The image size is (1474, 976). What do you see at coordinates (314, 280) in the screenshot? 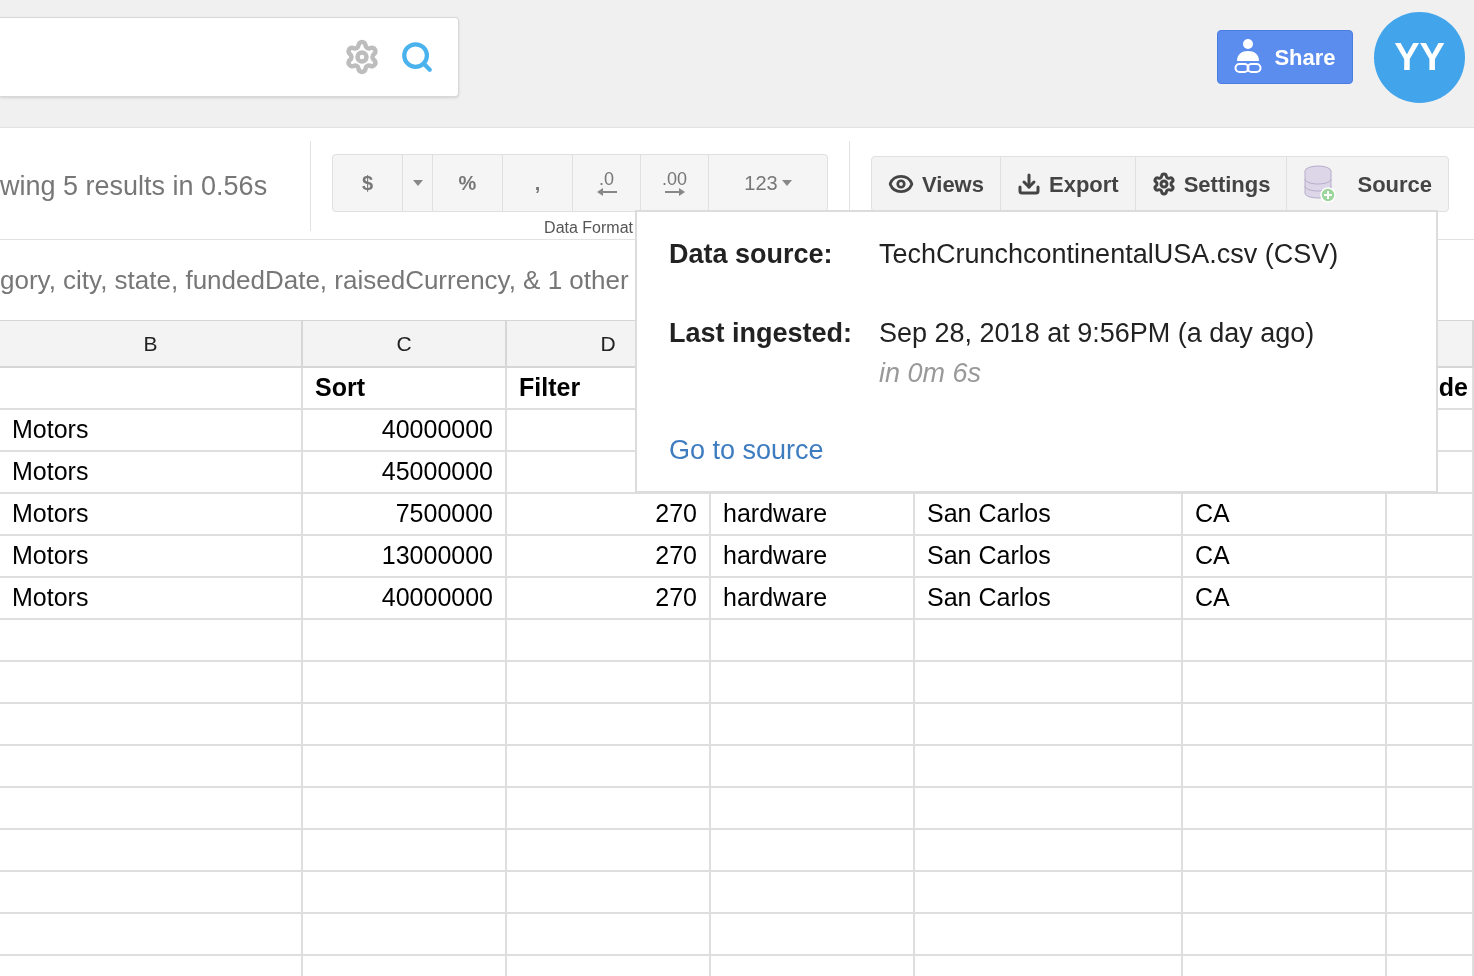
I see `columns-summary: gory, city, state, fundedDate, raisedCurrency, & 1 other` at bounding box center [314, 280].